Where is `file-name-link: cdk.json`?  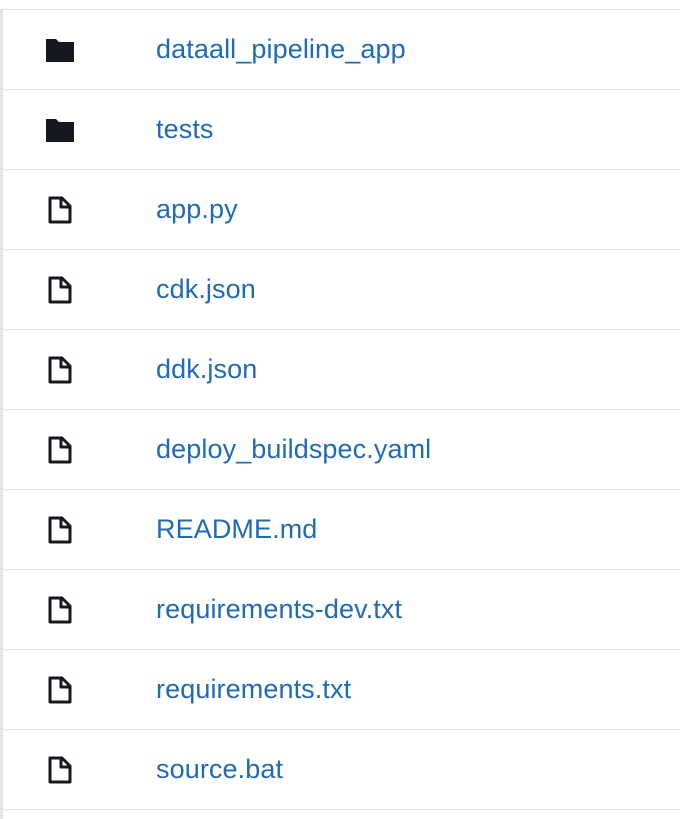 file-name-link: cdk.json is located at coordinates (206, 289).